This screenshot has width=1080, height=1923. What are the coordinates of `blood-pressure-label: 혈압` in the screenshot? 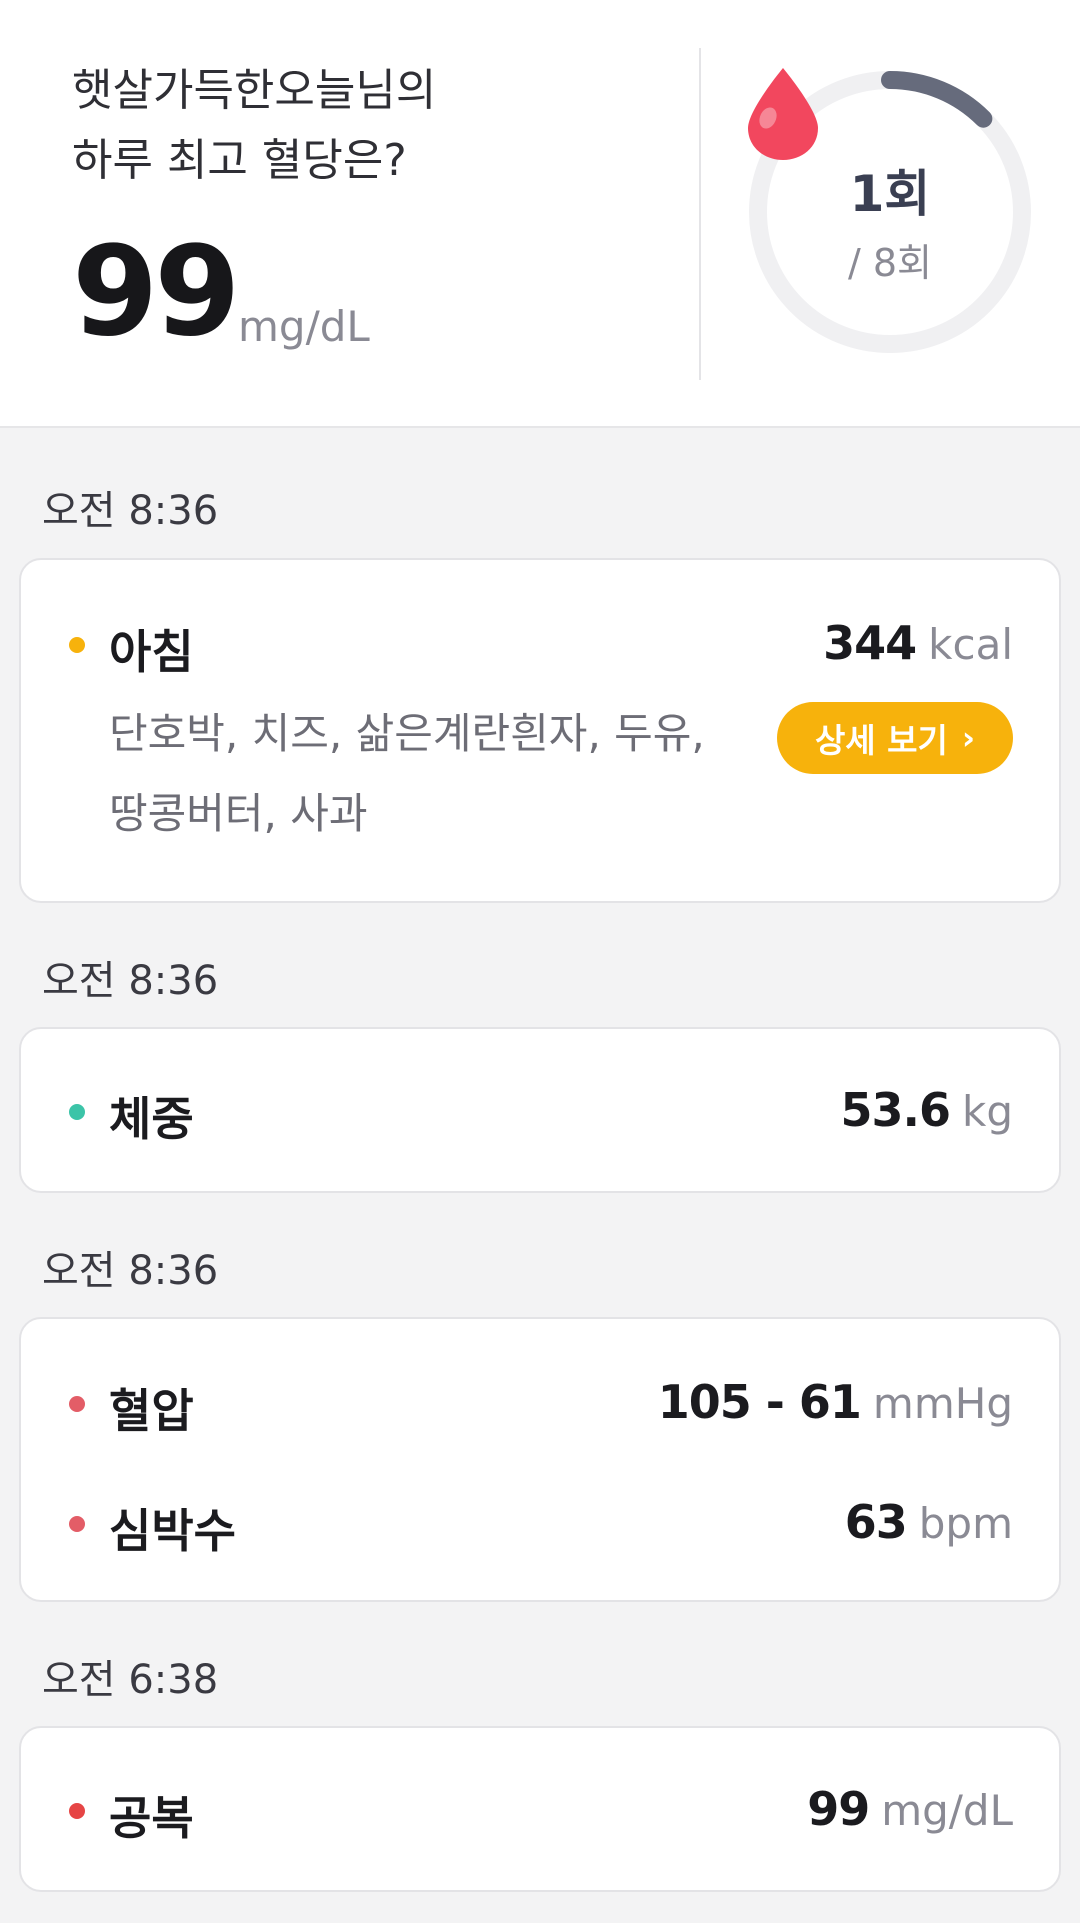 It's located at (151, 1411).